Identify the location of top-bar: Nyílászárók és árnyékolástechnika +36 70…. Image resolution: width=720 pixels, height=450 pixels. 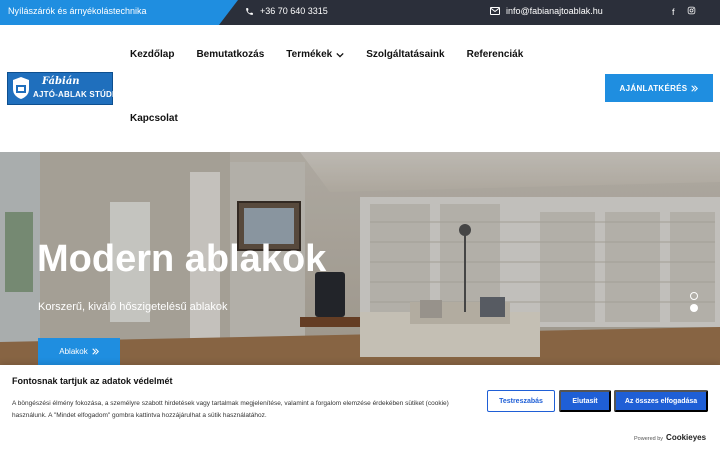
(360, 12).